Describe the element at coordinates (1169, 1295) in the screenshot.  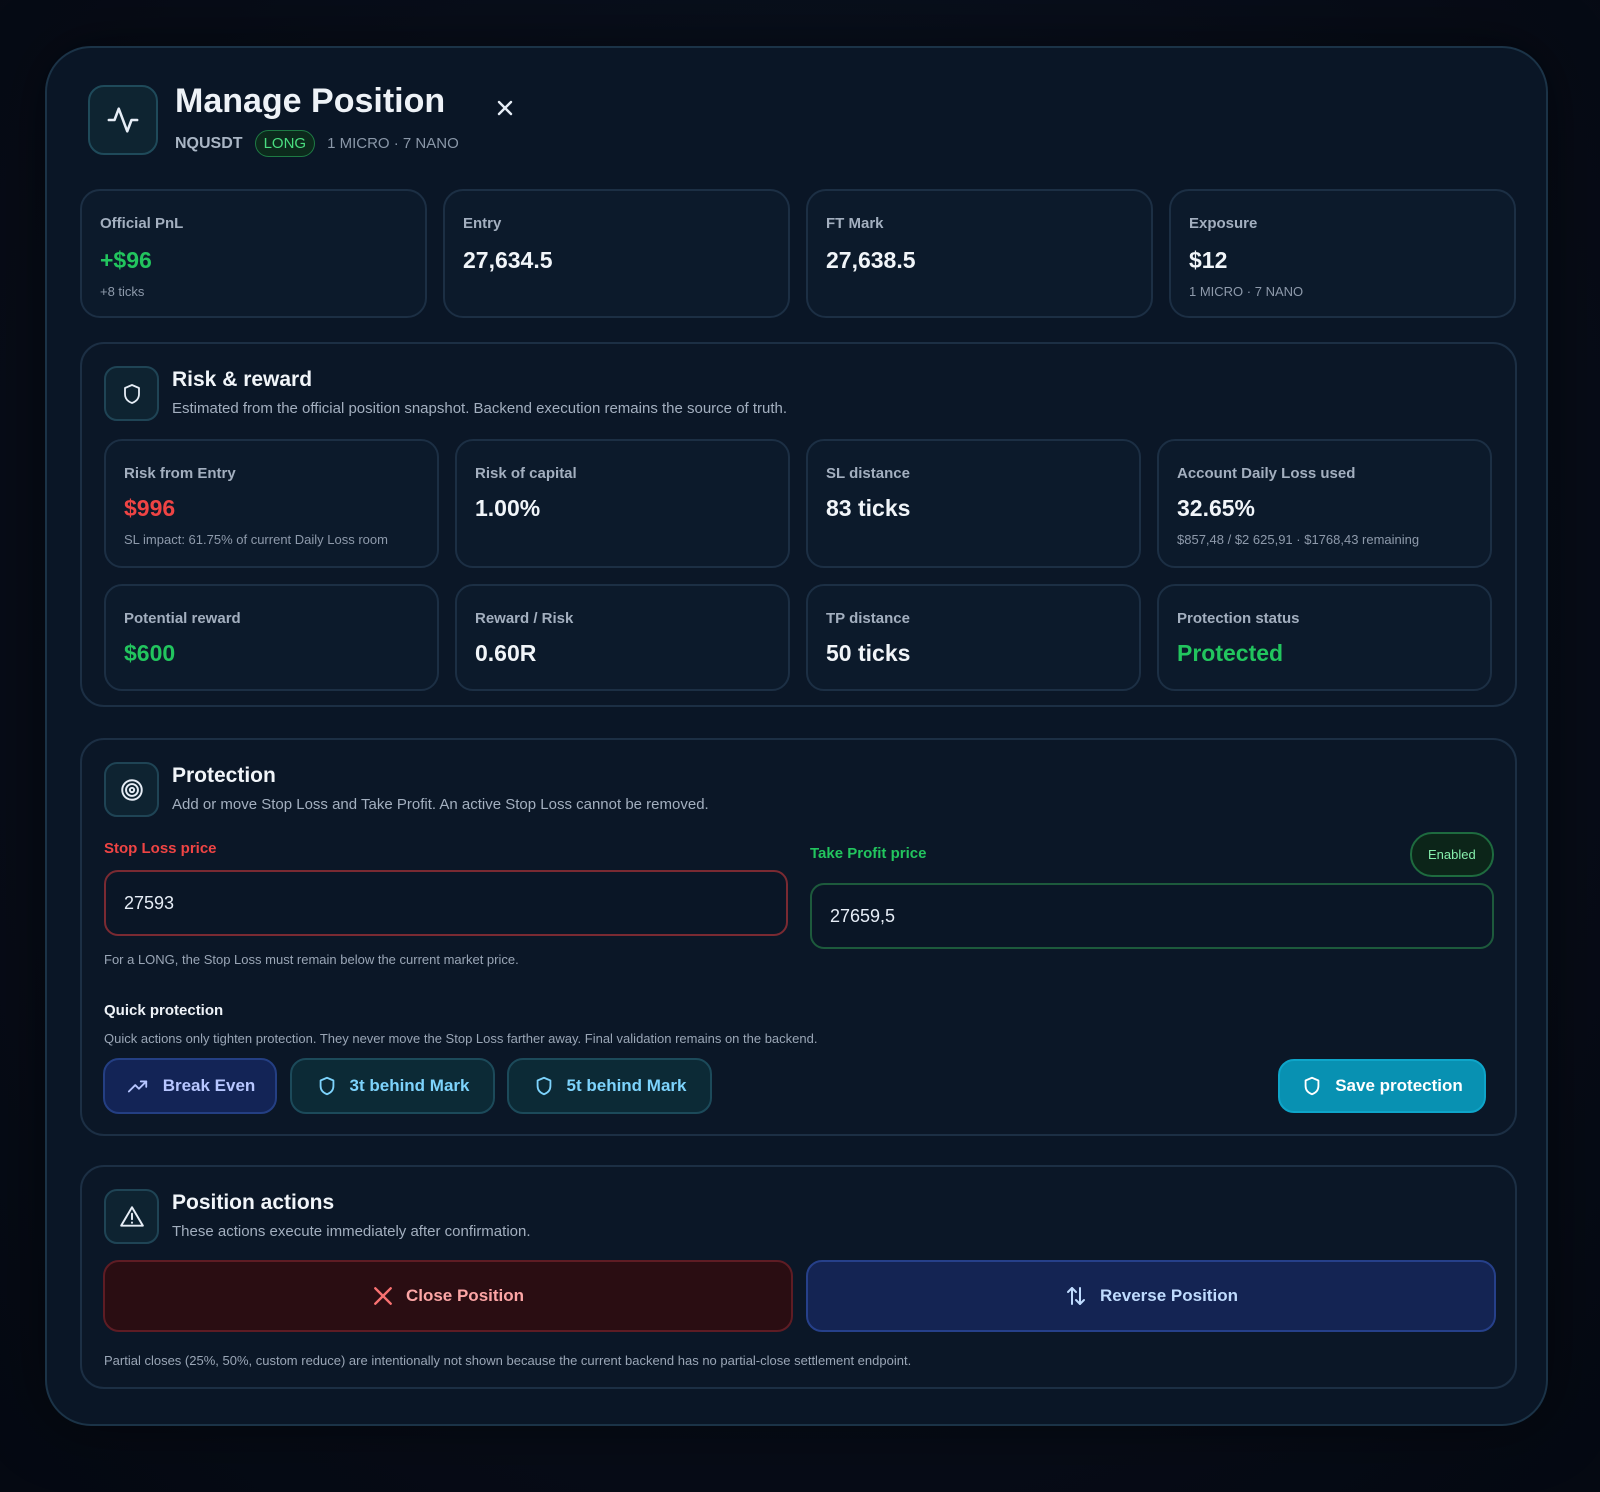
I see `reverse-position-label: Reverse Position` at that location.